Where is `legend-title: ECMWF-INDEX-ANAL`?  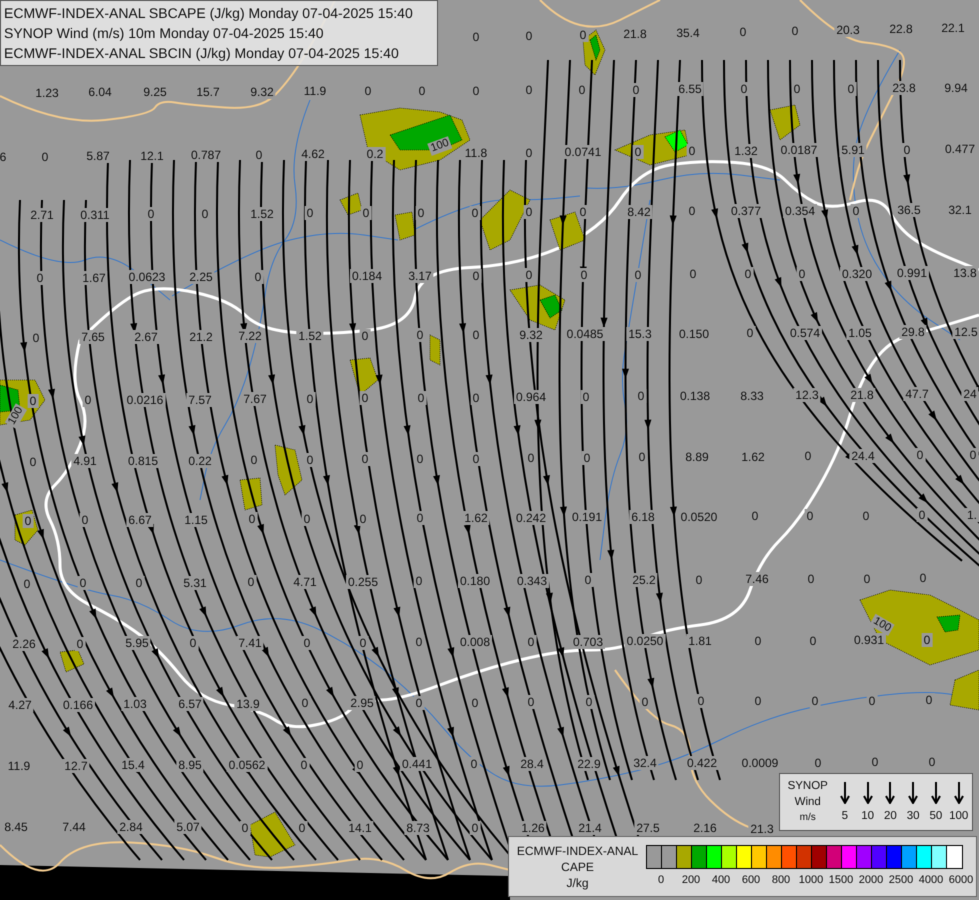
legend-title: ECMWF-INDEX-ANAL is located at coordinates (577, 850).